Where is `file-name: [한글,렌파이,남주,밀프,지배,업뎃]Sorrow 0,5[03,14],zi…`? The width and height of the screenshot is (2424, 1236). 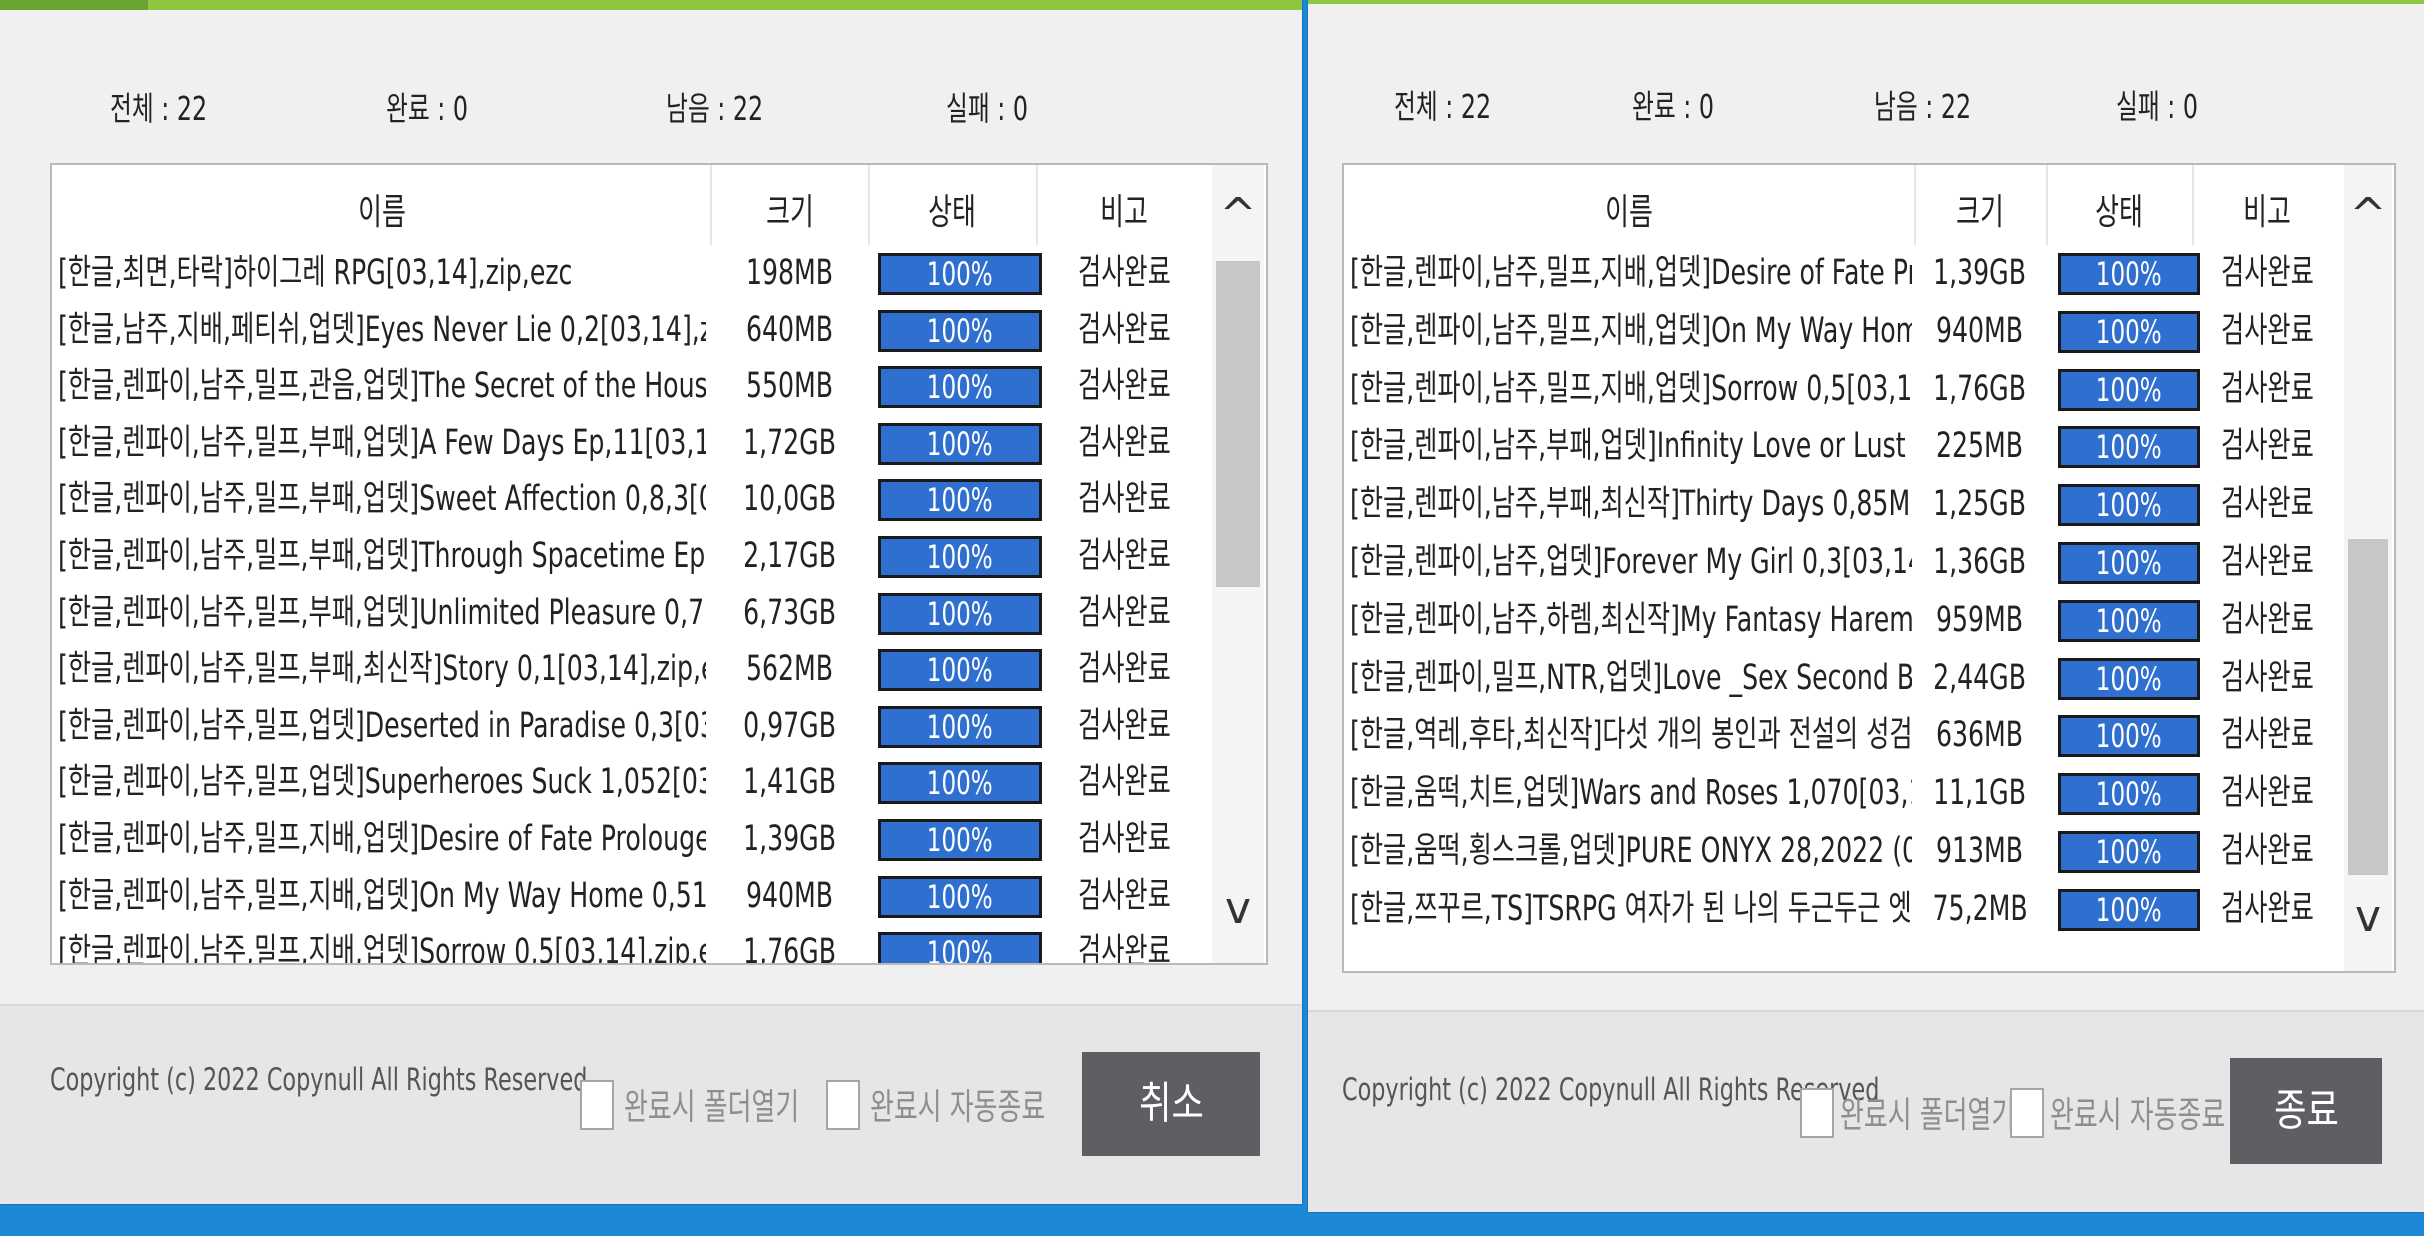
file-name: [한글,렌파이,남주,밀프,지배,업뎃]Sorrow 0,5[03,14],zi… is located at coordinates (1631, 388).